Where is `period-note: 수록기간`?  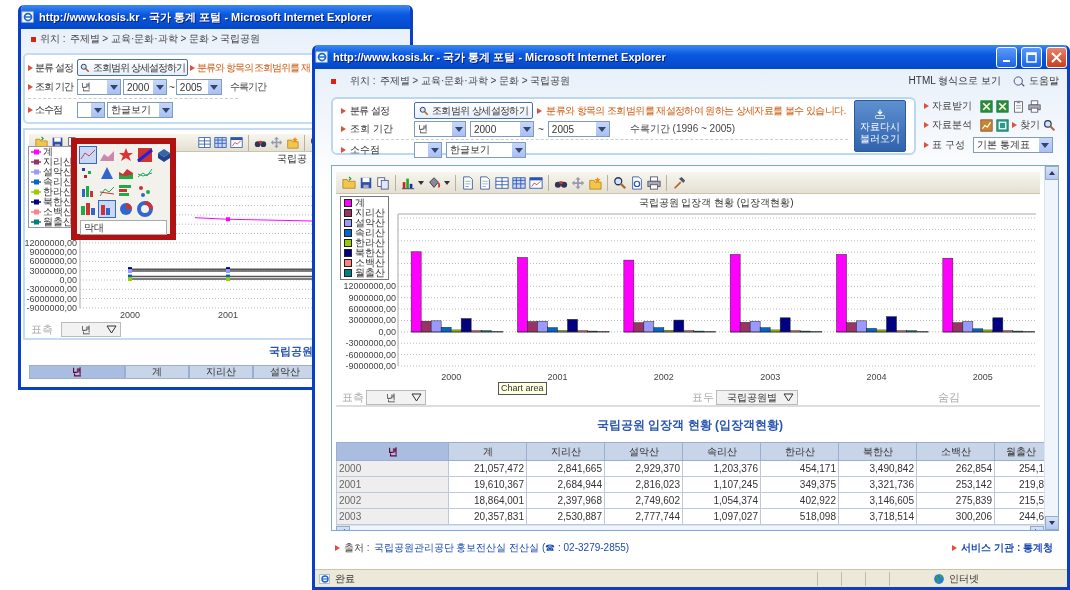
period-note: 수록기간 is located at coordinates (247, 87).